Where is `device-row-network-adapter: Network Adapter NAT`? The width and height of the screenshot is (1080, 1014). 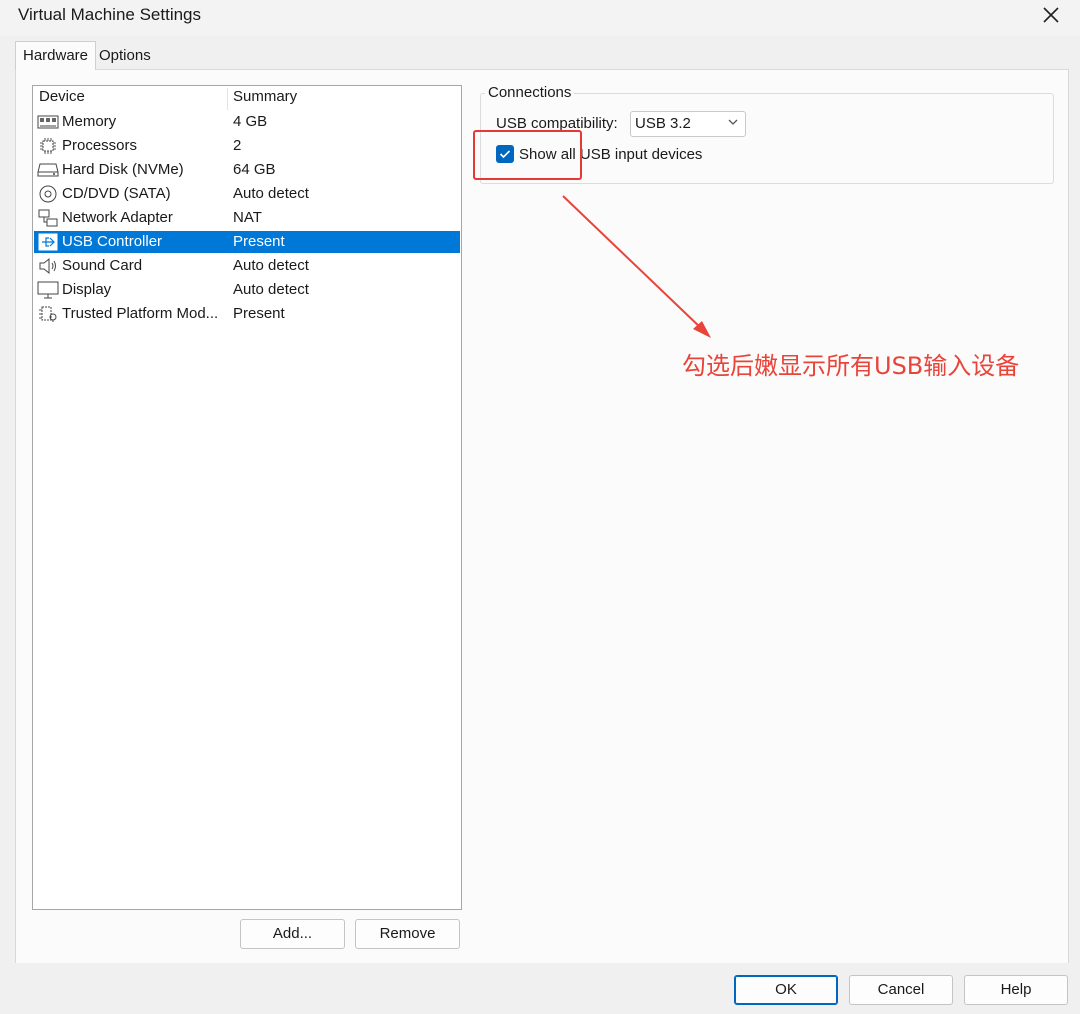
device-row-network-adapter: Network Adapter NAT is located at coordinates (247, 218).